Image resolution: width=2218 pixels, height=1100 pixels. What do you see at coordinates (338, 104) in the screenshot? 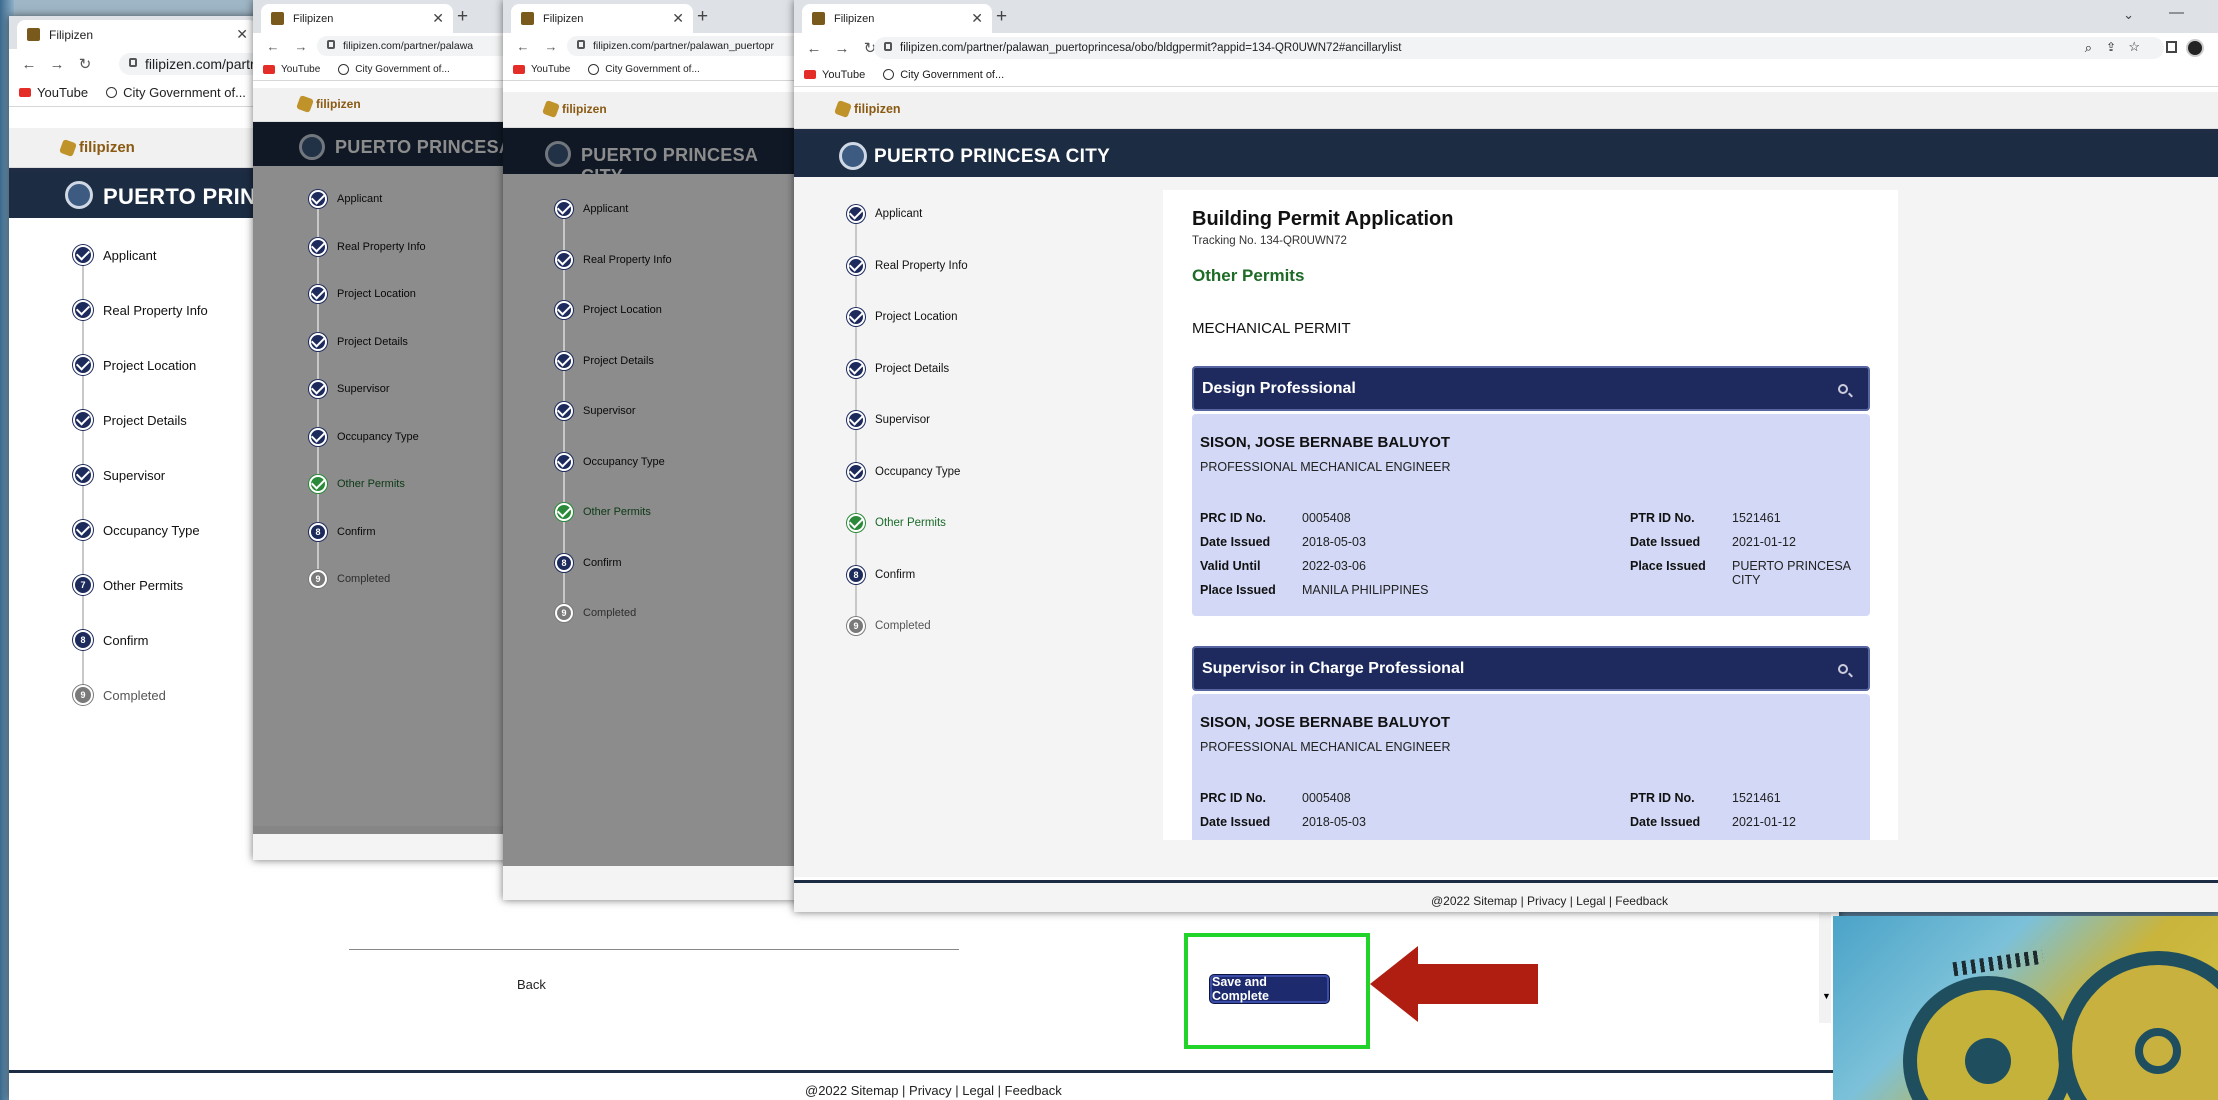
I see `brand-text: filipizen` at bounding box center [338, 104].